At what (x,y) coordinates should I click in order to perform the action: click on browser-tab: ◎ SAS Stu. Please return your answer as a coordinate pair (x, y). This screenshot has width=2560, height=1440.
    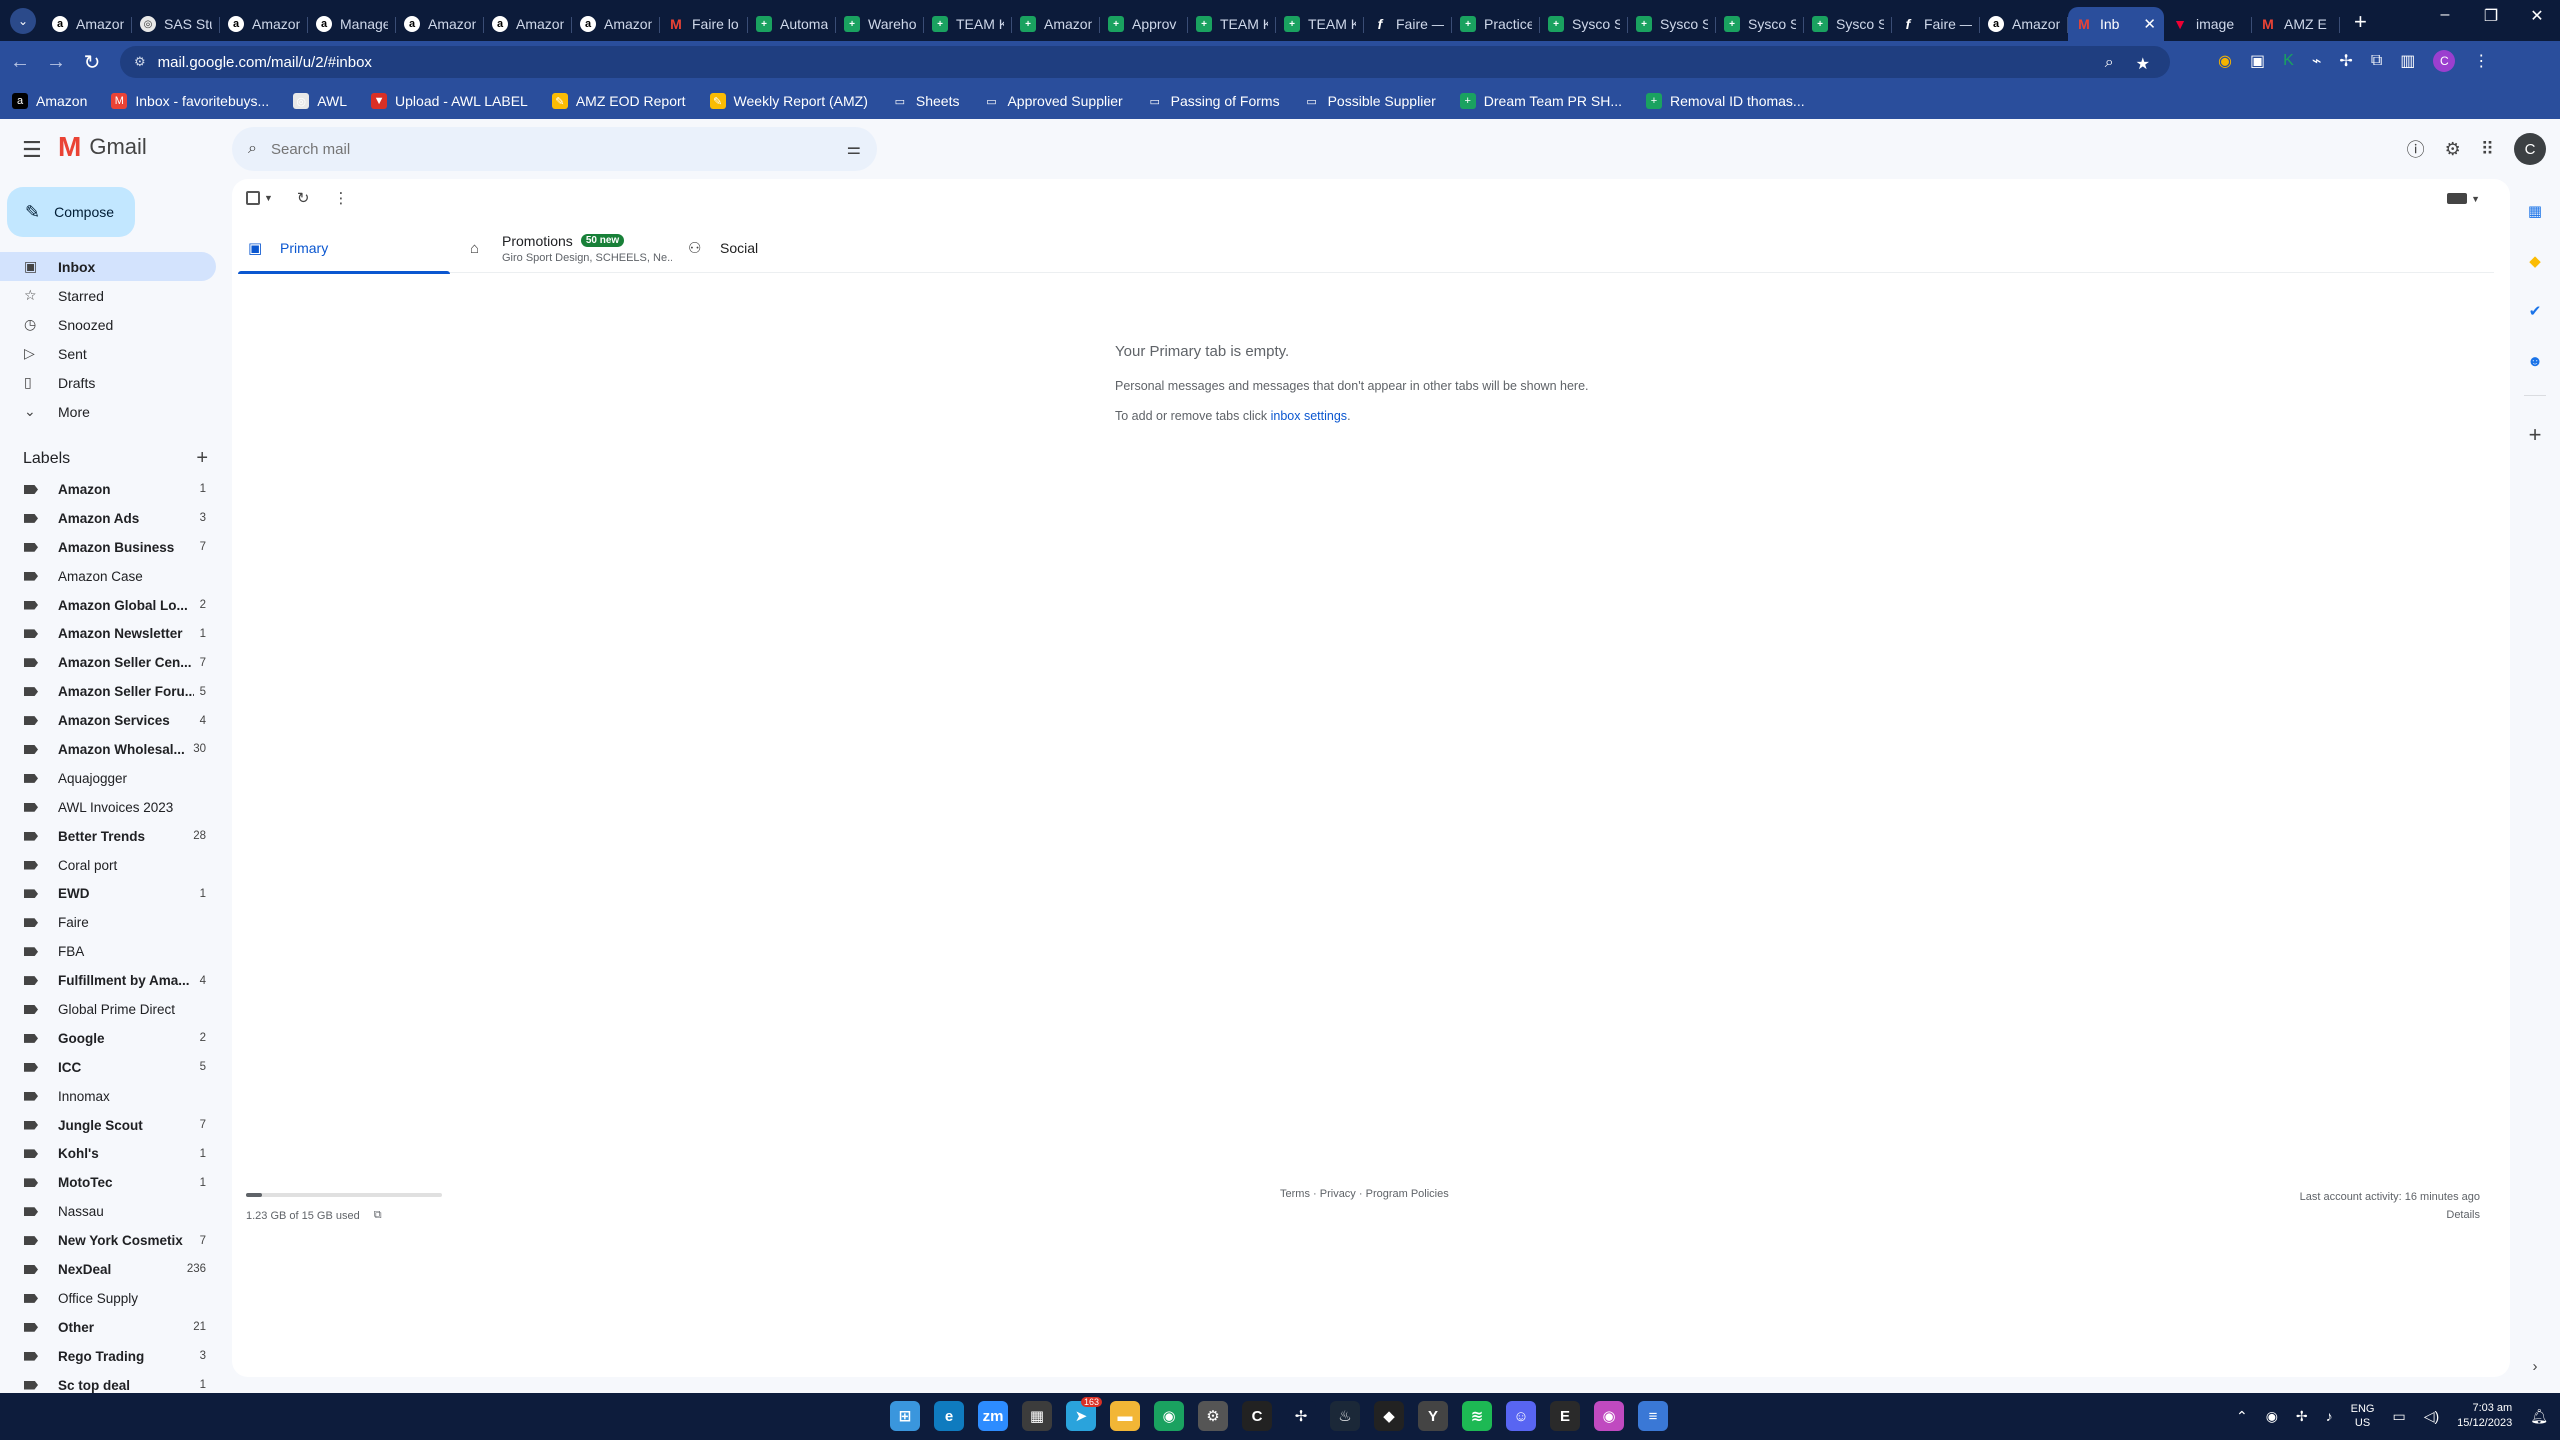
    Looking at the image, I should click on (176, 24).